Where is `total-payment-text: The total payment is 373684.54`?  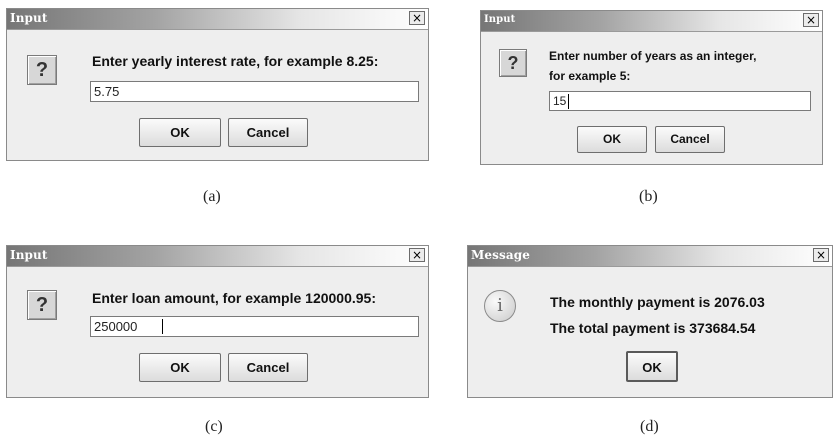 total-payment-text: The total payment is 373684.54 is located at coordinates (653, 328).